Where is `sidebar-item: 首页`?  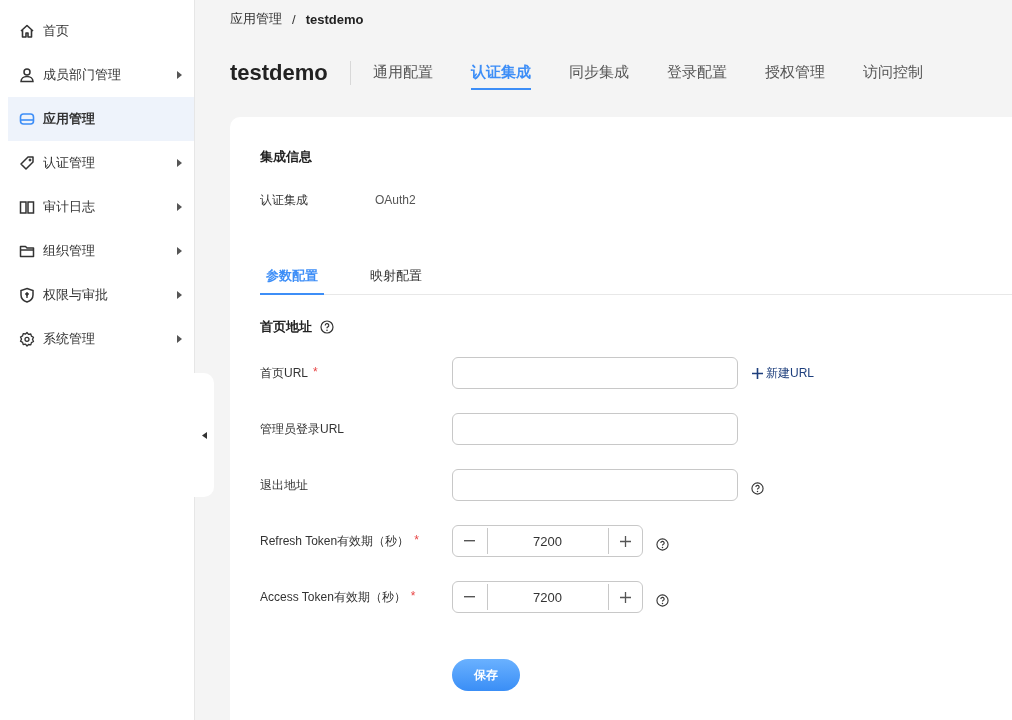
sidebar-item: 首页 is located at coordinates (101, 31).